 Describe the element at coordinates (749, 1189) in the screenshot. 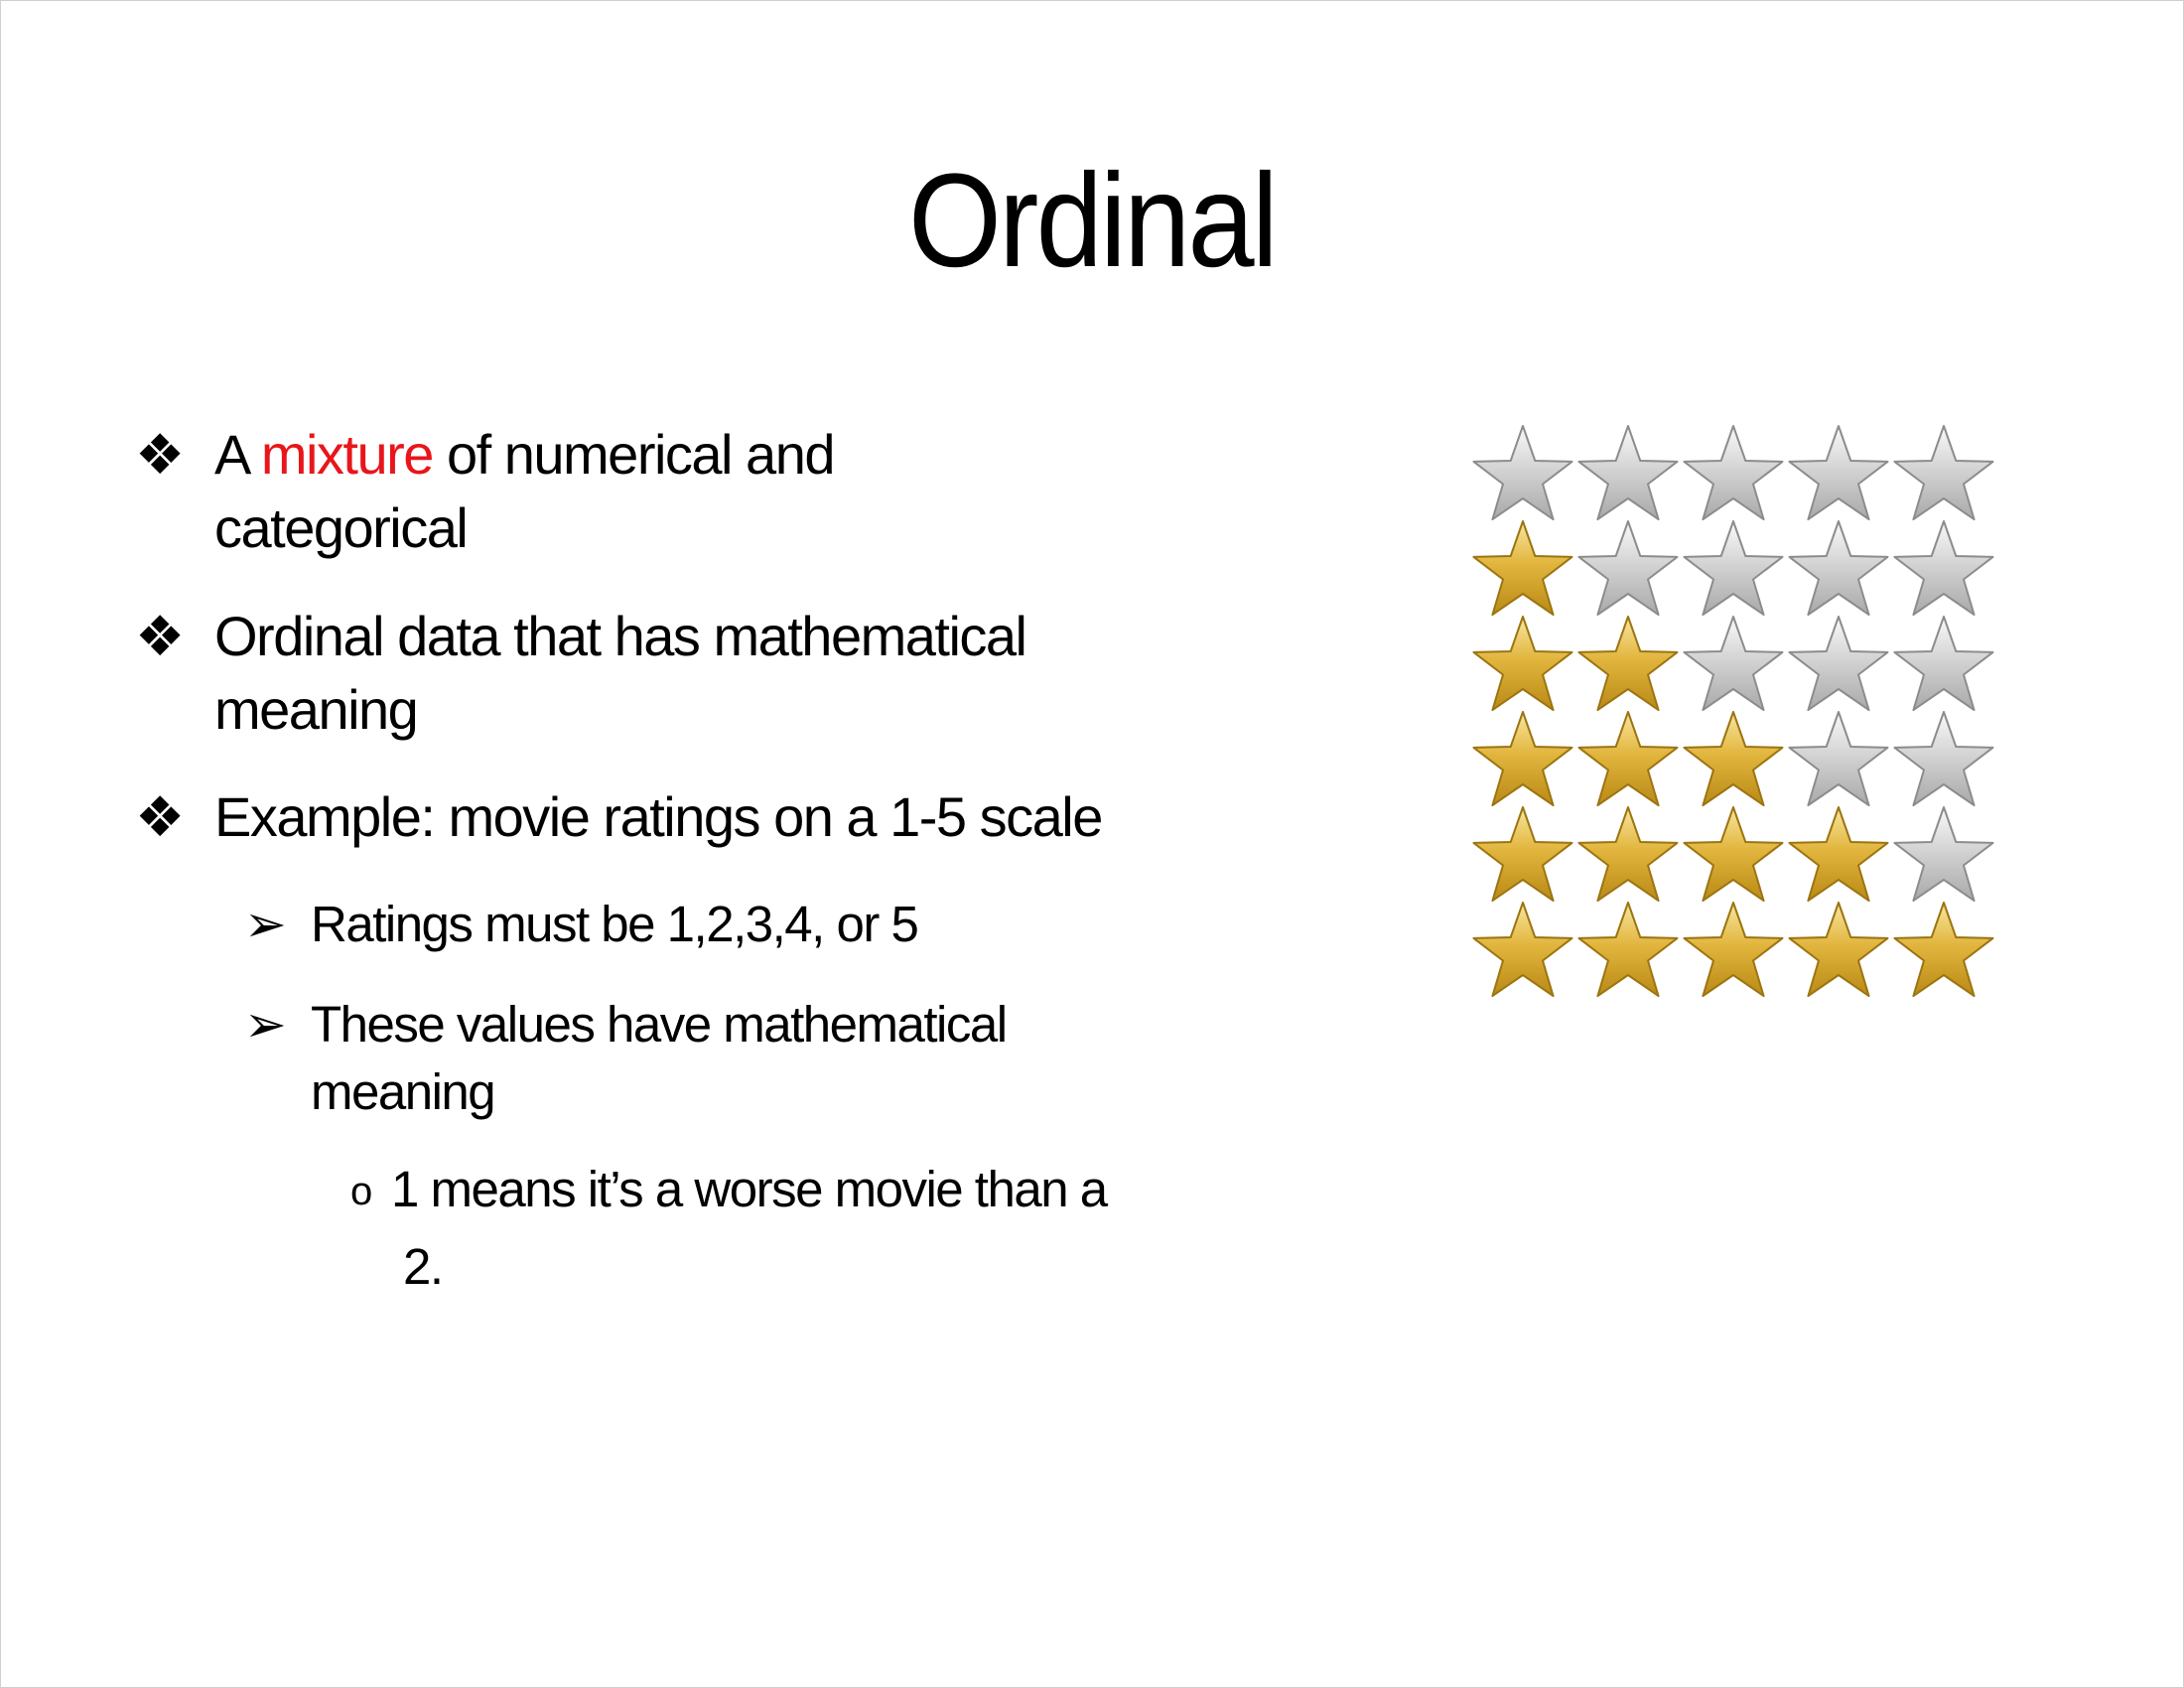

I see `sub-sub-bullet-text: 1 means it’s a worse movie than a` at that location.